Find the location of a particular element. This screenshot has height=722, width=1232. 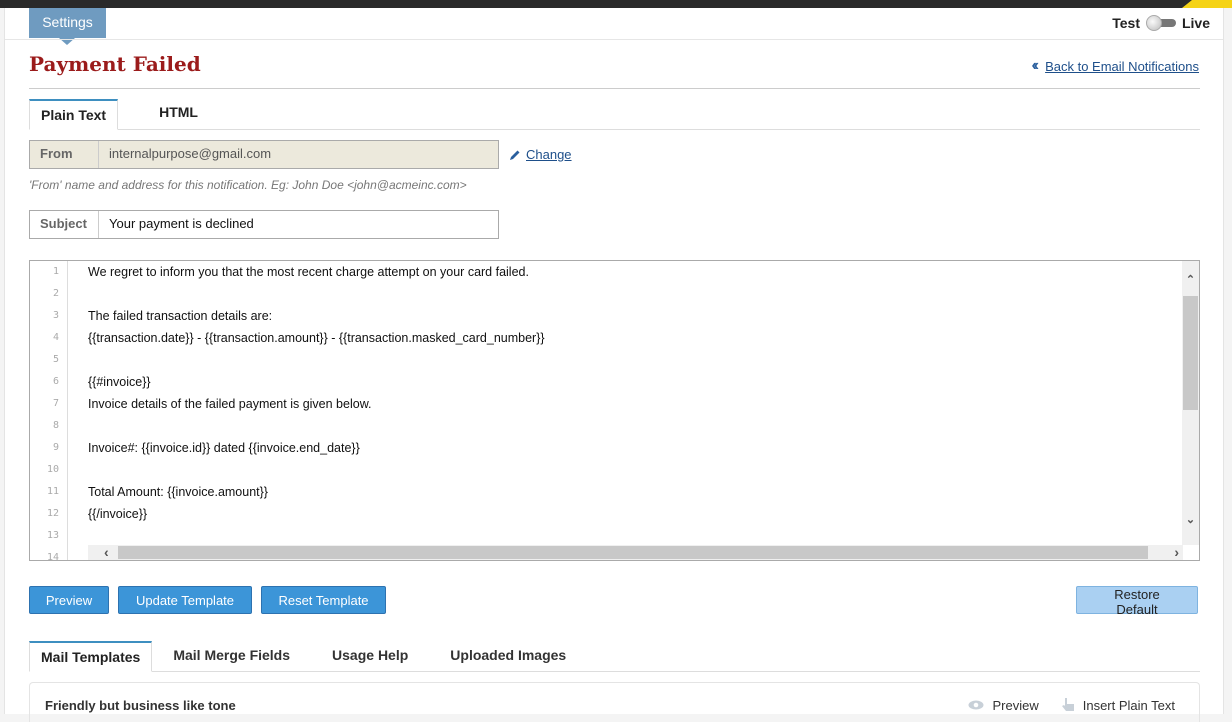

line-number: 10 is located at coordinates (52, 469).